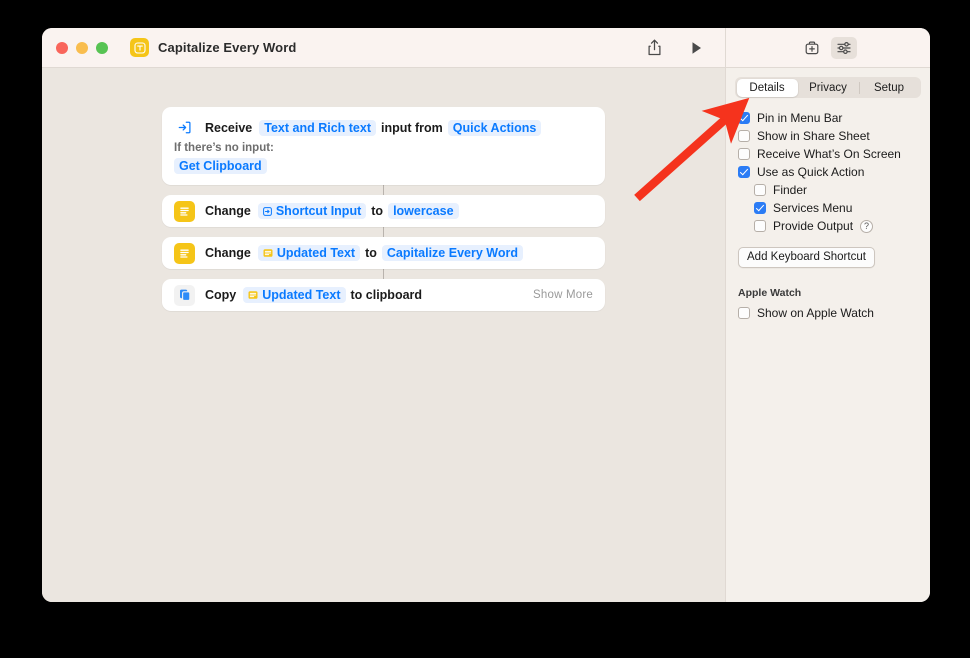 The width and height of the screenshot is (970, 658). What do you see at coordinates (224, 148) in the screenshot?
I see `no-input-label: If there’s no input:` at bounding box center [224, 148].